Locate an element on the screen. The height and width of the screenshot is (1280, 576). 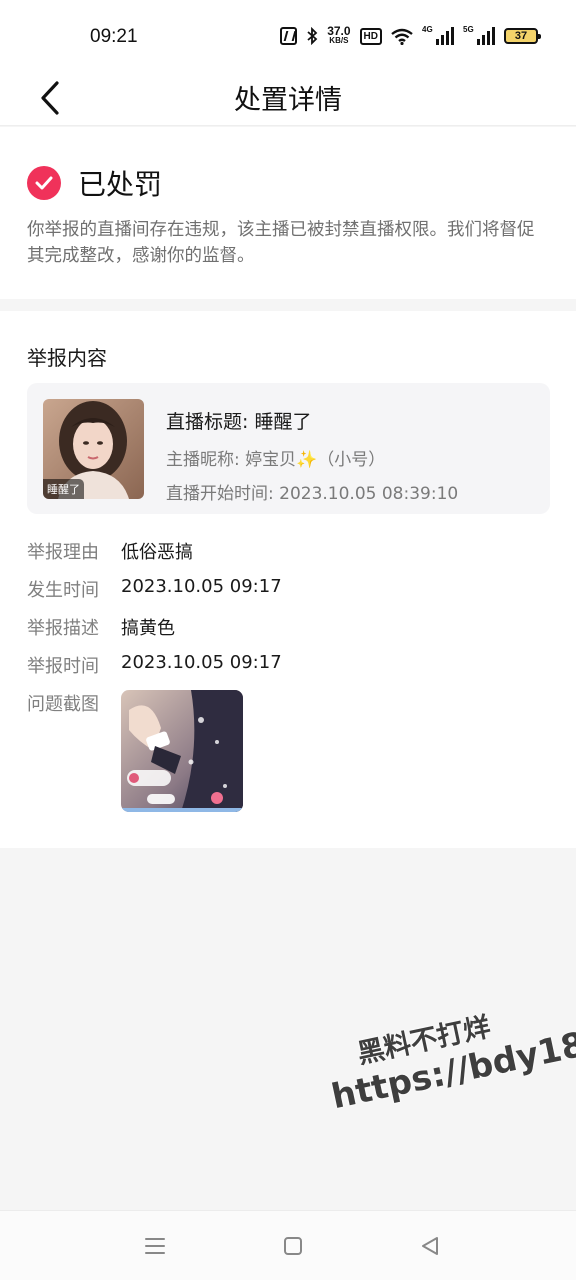
info-row-occur-time: 发生时间 2023.10.05 09:17 is located at coordinates (154, 589).